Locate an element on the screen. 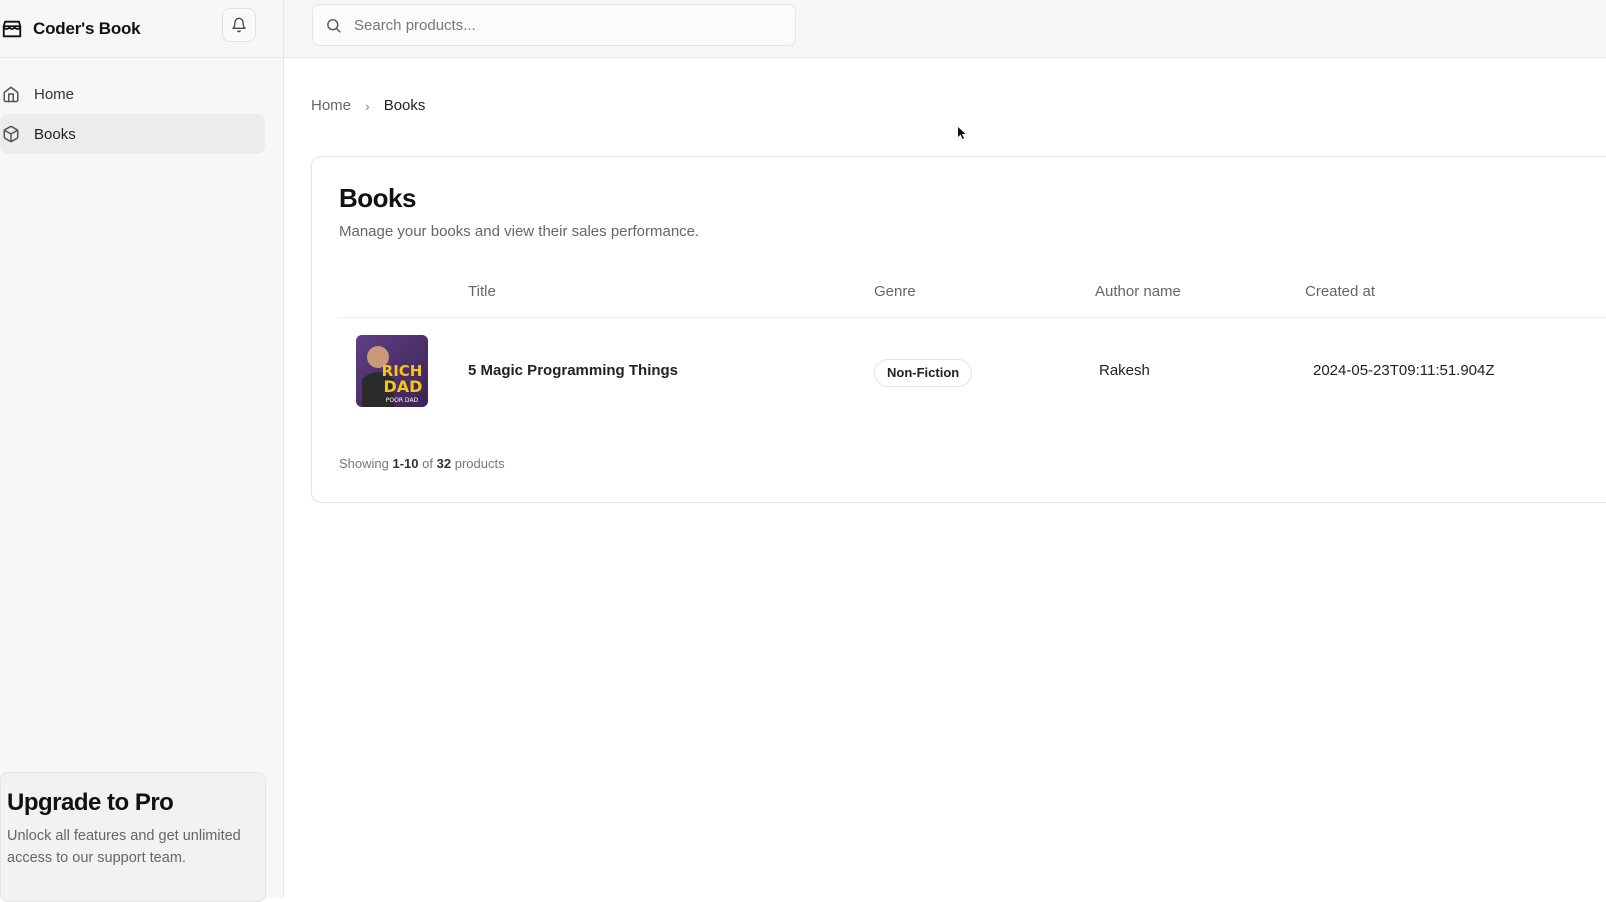 The width and height of the screenshot is (1606, 902). pagination-range: 1-10 is located at coordinates (405, 463).